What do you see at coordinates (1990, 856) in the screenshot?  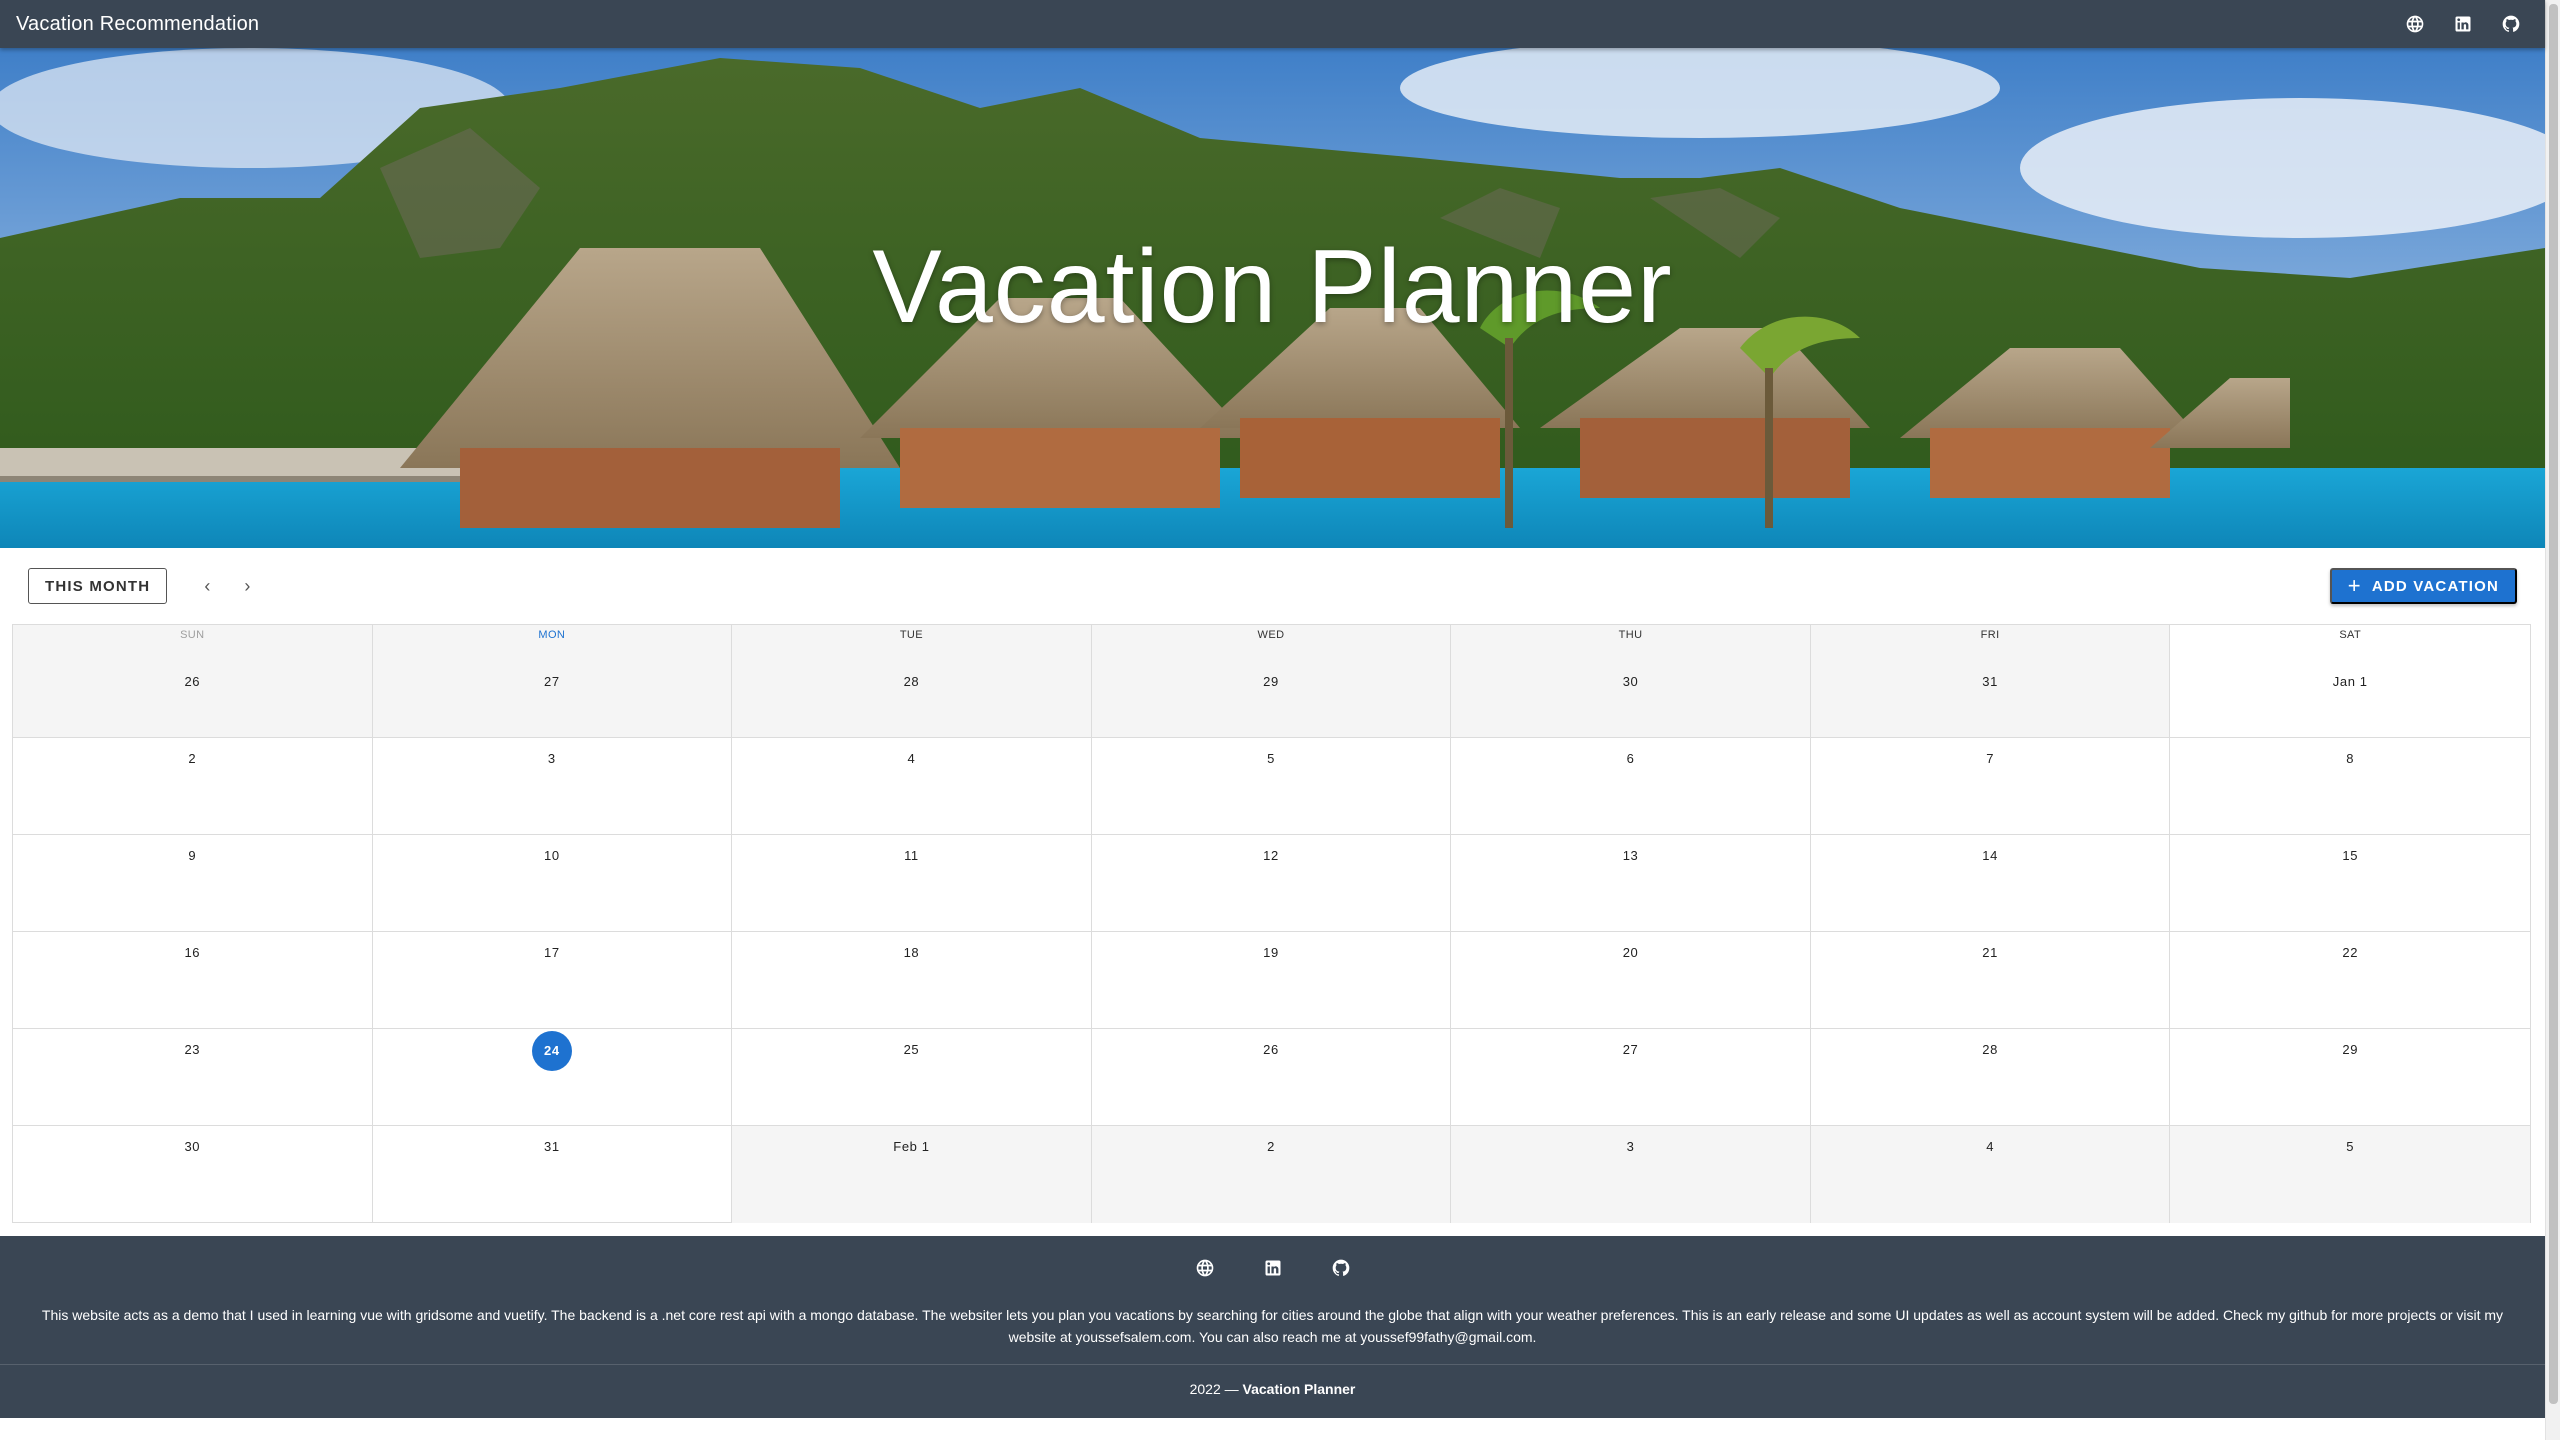 I see `day-number: 14` at bounding box center [1990, 856].